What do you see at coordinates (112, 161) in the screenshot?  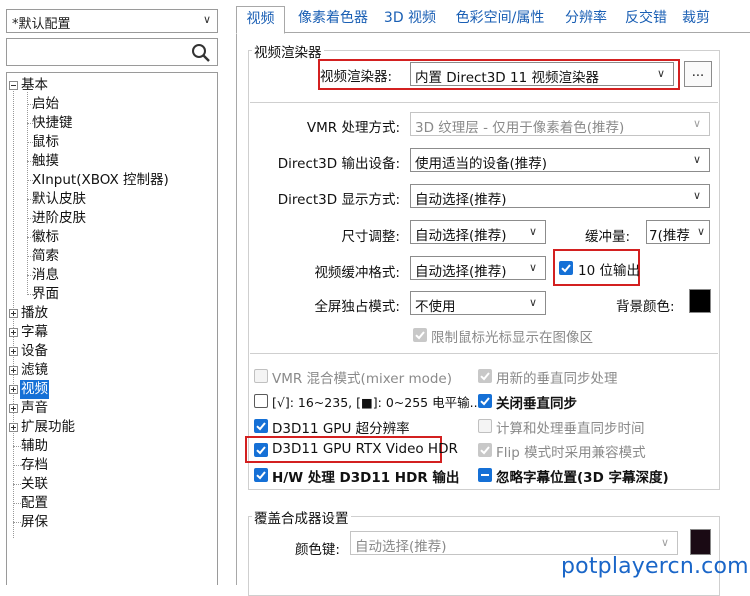 I see `tree-item-touch: 触摸` at bounding box center [112, 161].